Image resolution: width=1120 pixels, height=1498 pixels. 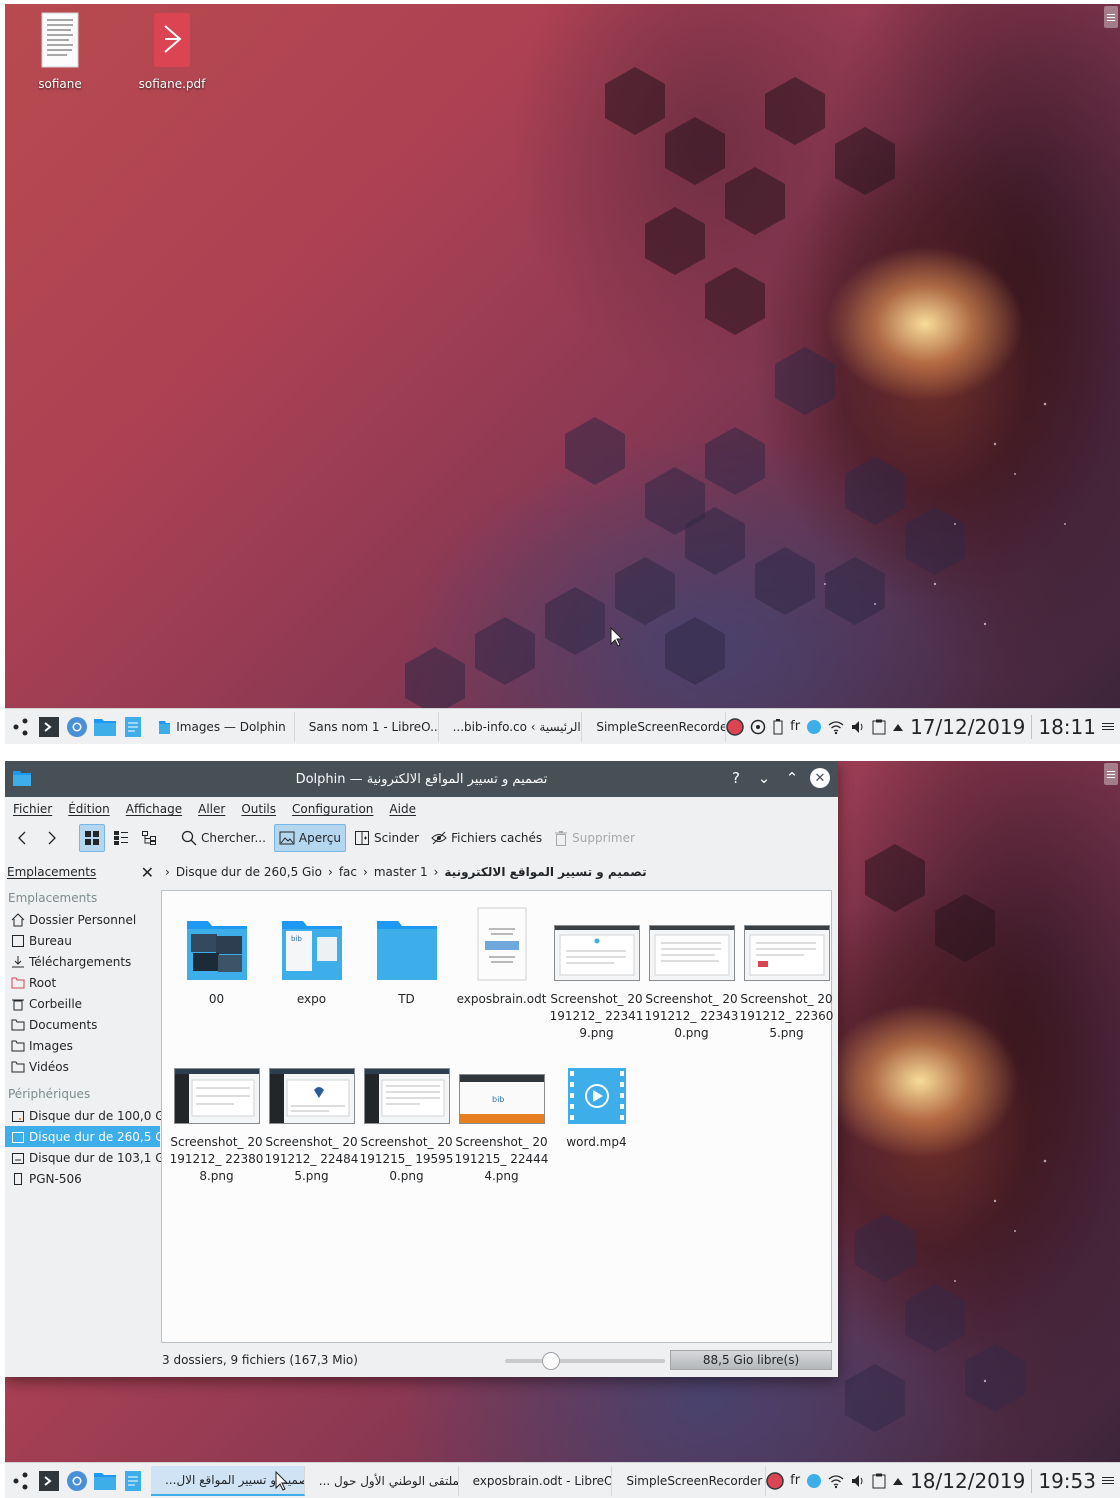 What do you see at coordinates (89, 809) in the screenshot?
I see `menu-edition: Édition` at bounding box center [89, 809].